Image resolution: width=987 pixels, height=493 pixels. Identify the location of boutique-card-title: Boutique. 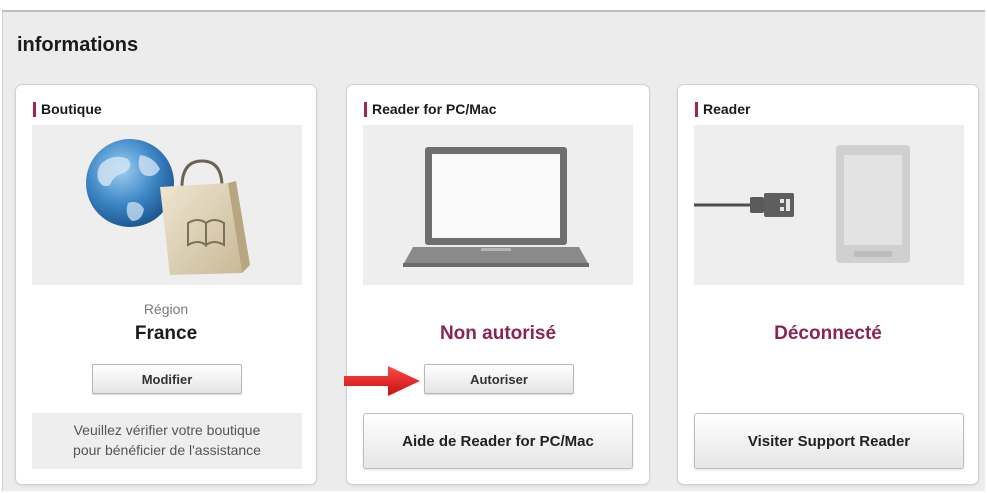
(67, 109).